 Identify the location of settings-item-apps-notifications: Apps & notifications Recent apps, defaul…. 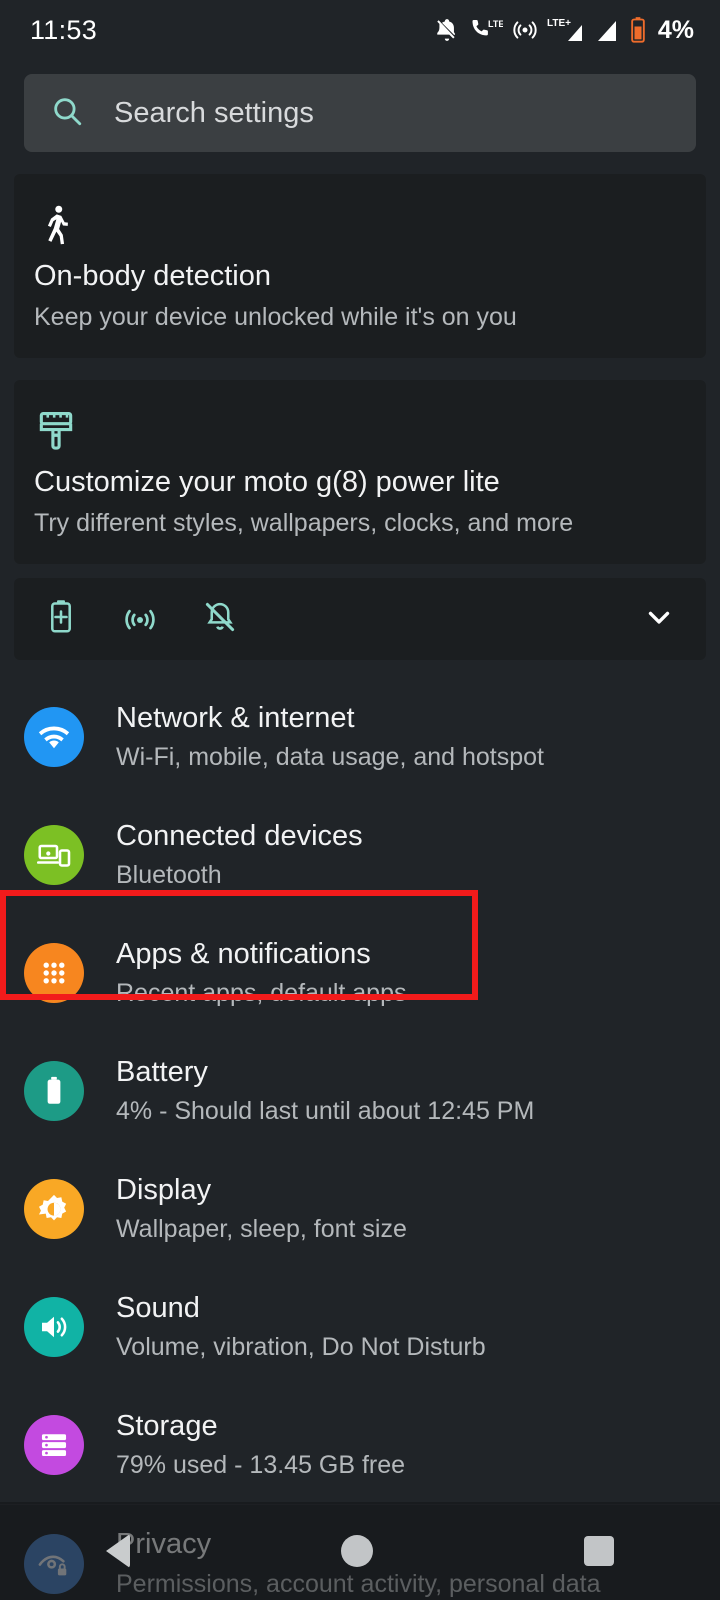
(360, 973).